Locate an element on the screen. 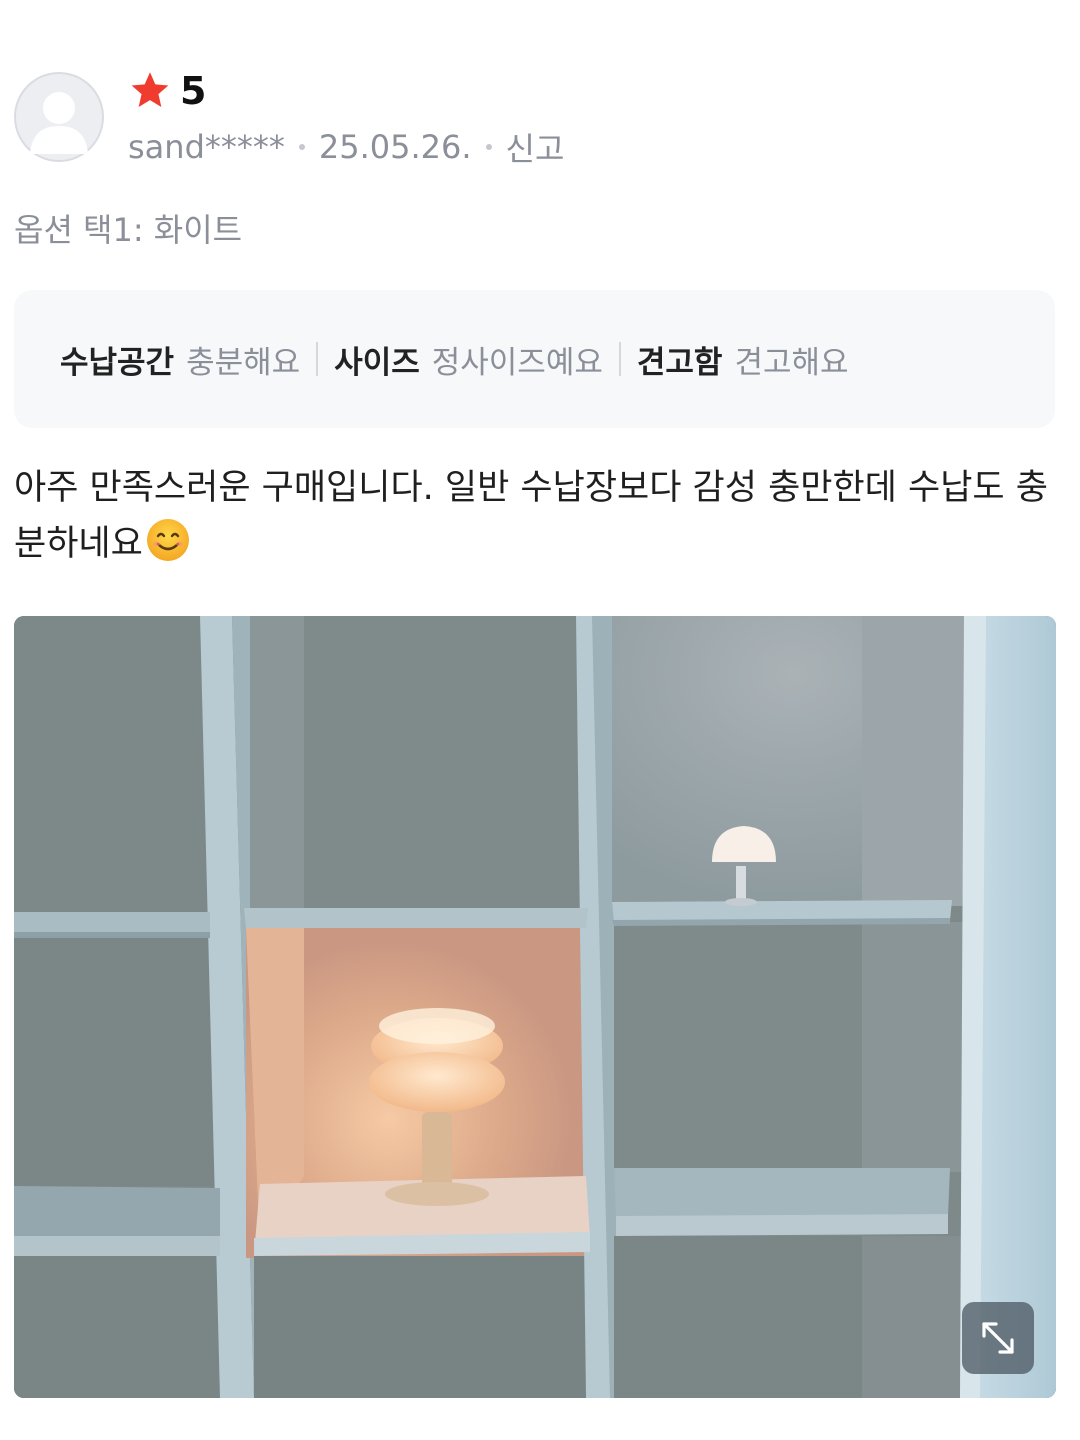  smiling-face-icon is located at coordinates (168, 540).